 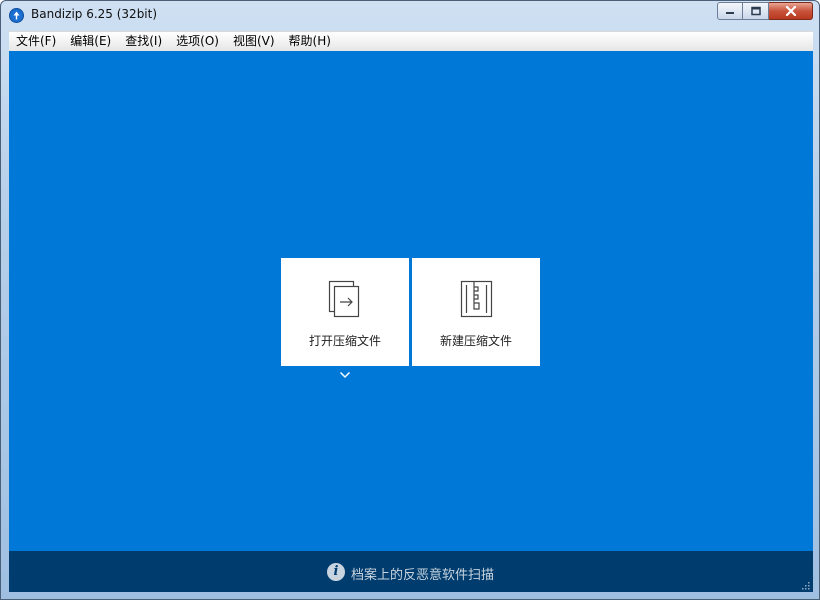 I want to click on menu-file: 文件(F), so click(x=36, y=41).